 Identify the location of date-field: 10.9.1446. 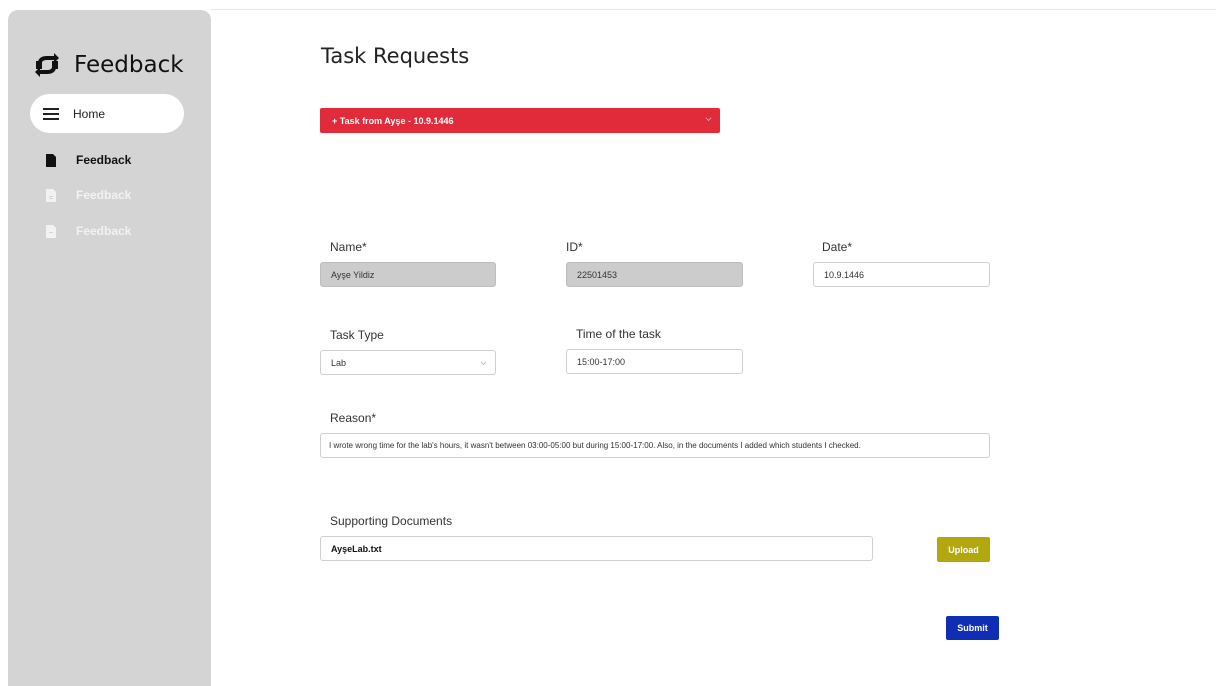
(901, 274).